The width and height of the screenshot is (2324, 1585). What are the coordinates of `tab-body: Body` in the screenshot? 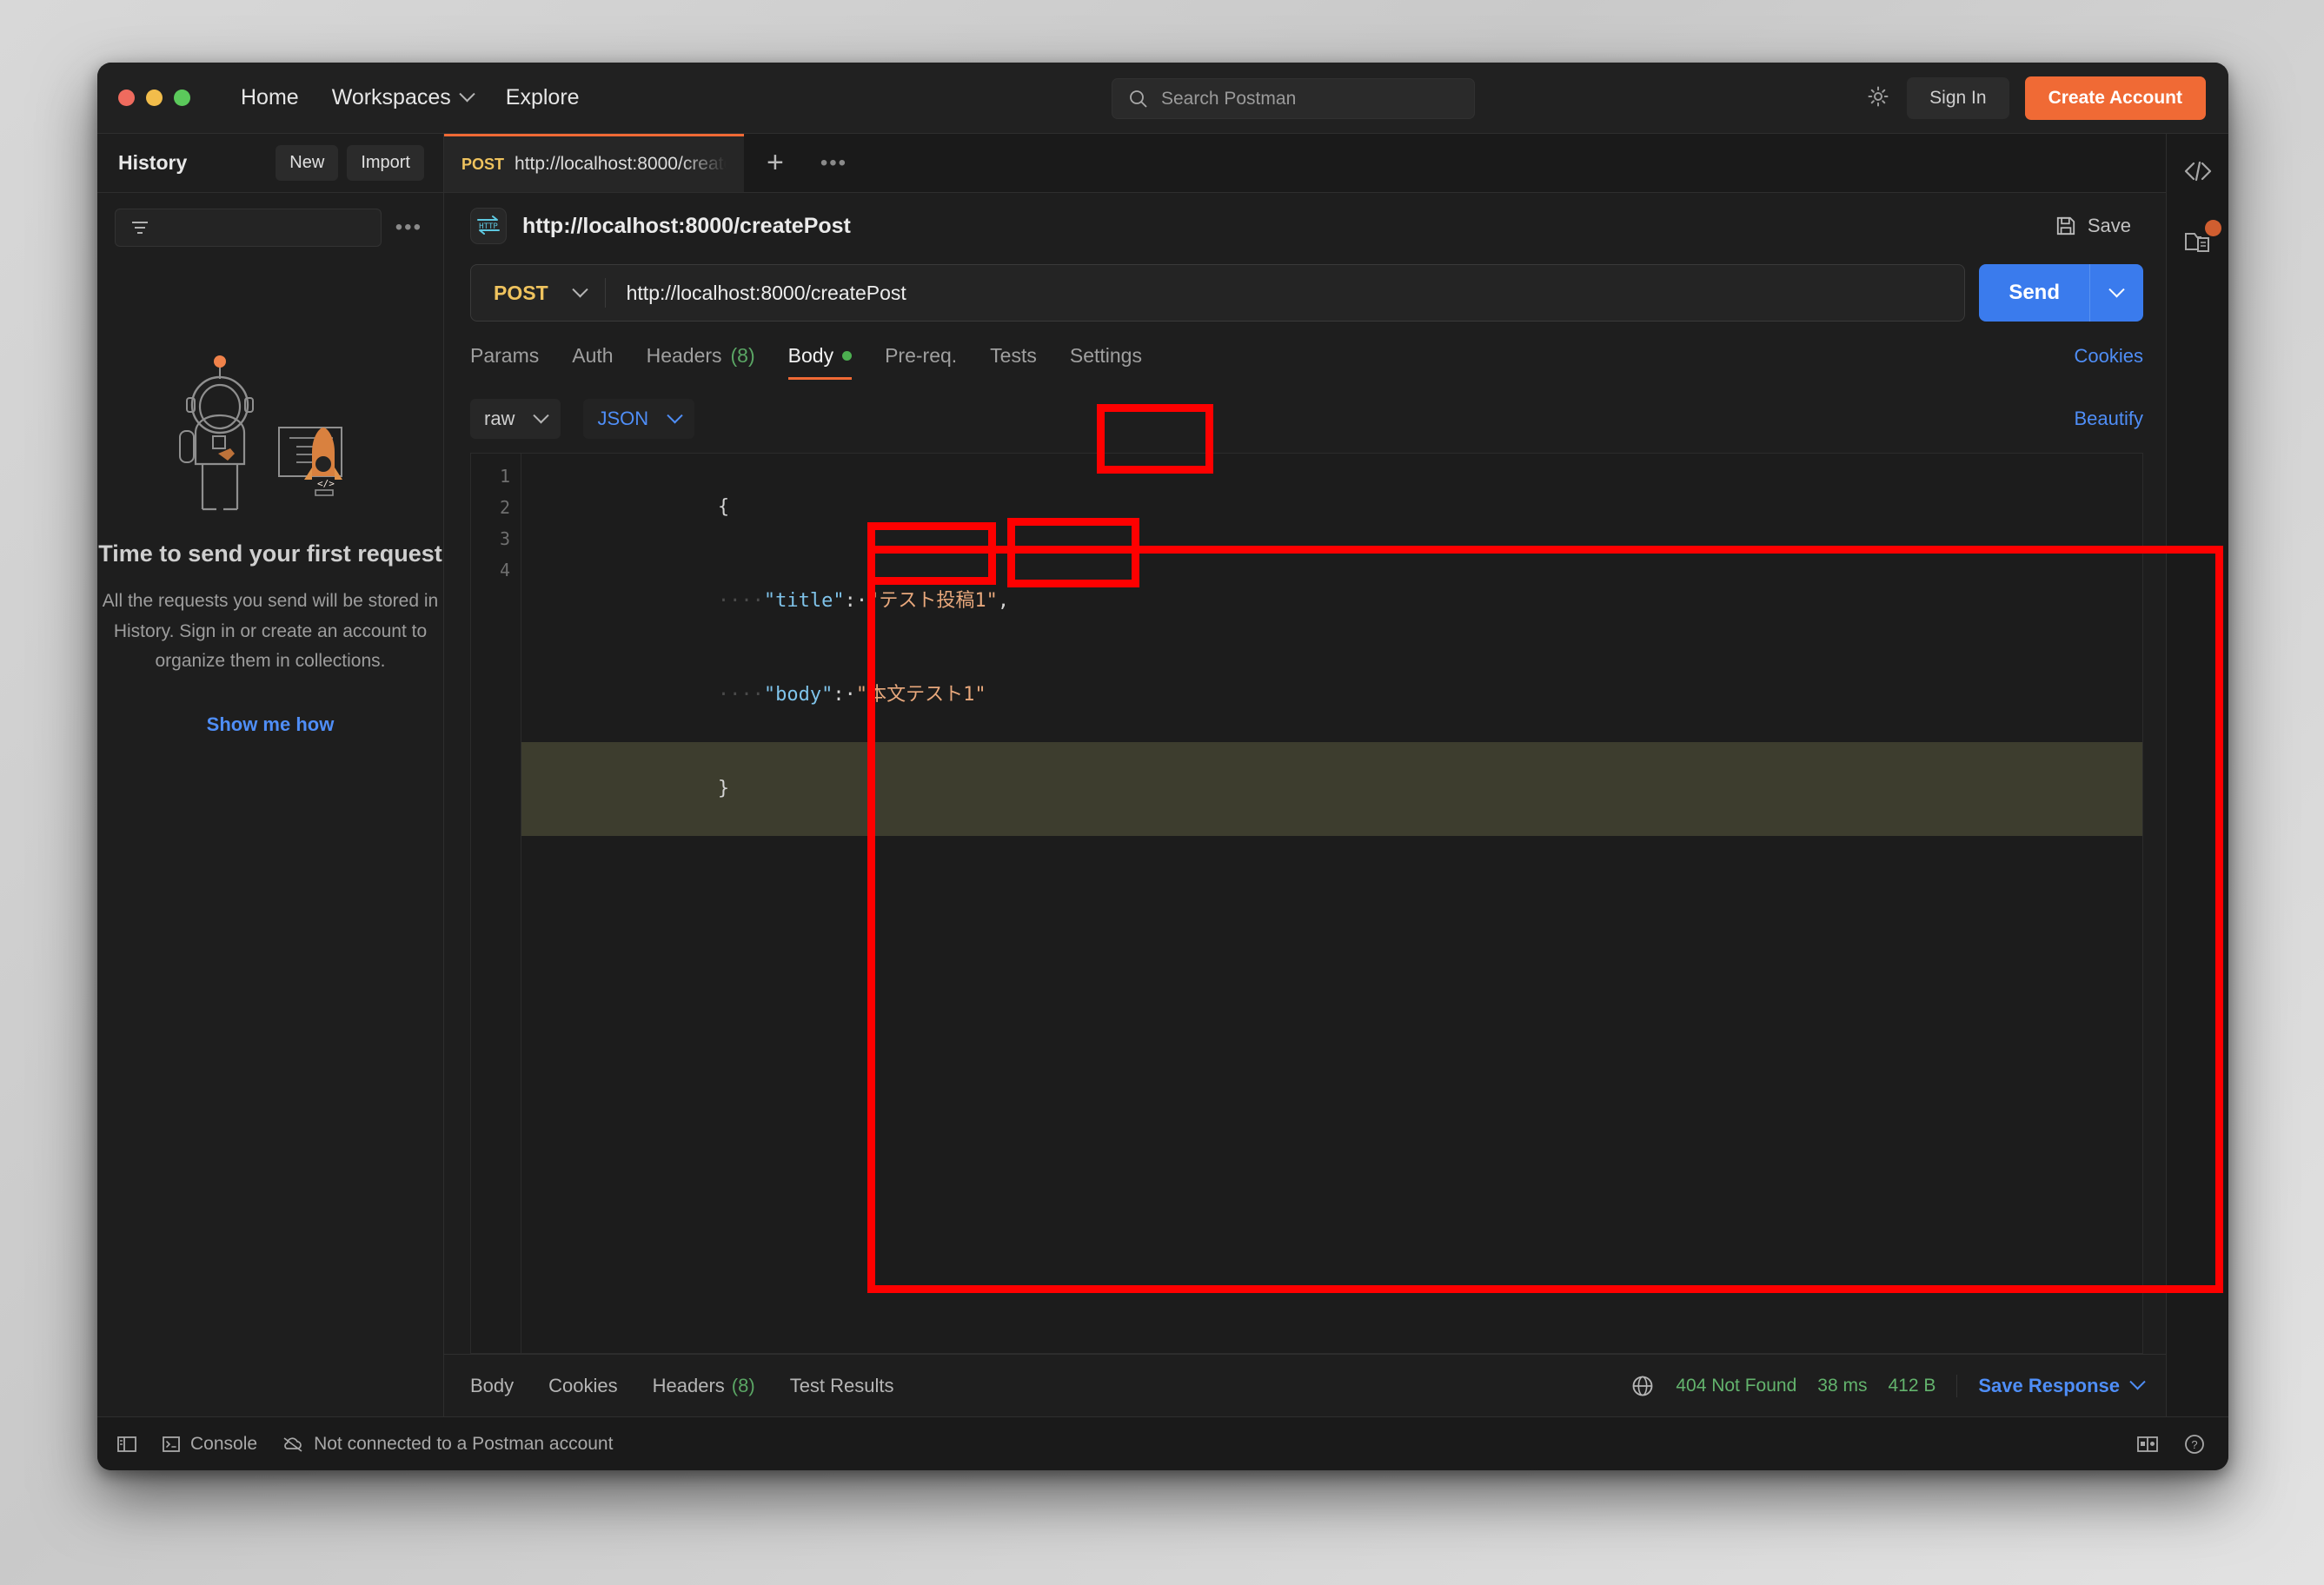 It's located at (820, 362).